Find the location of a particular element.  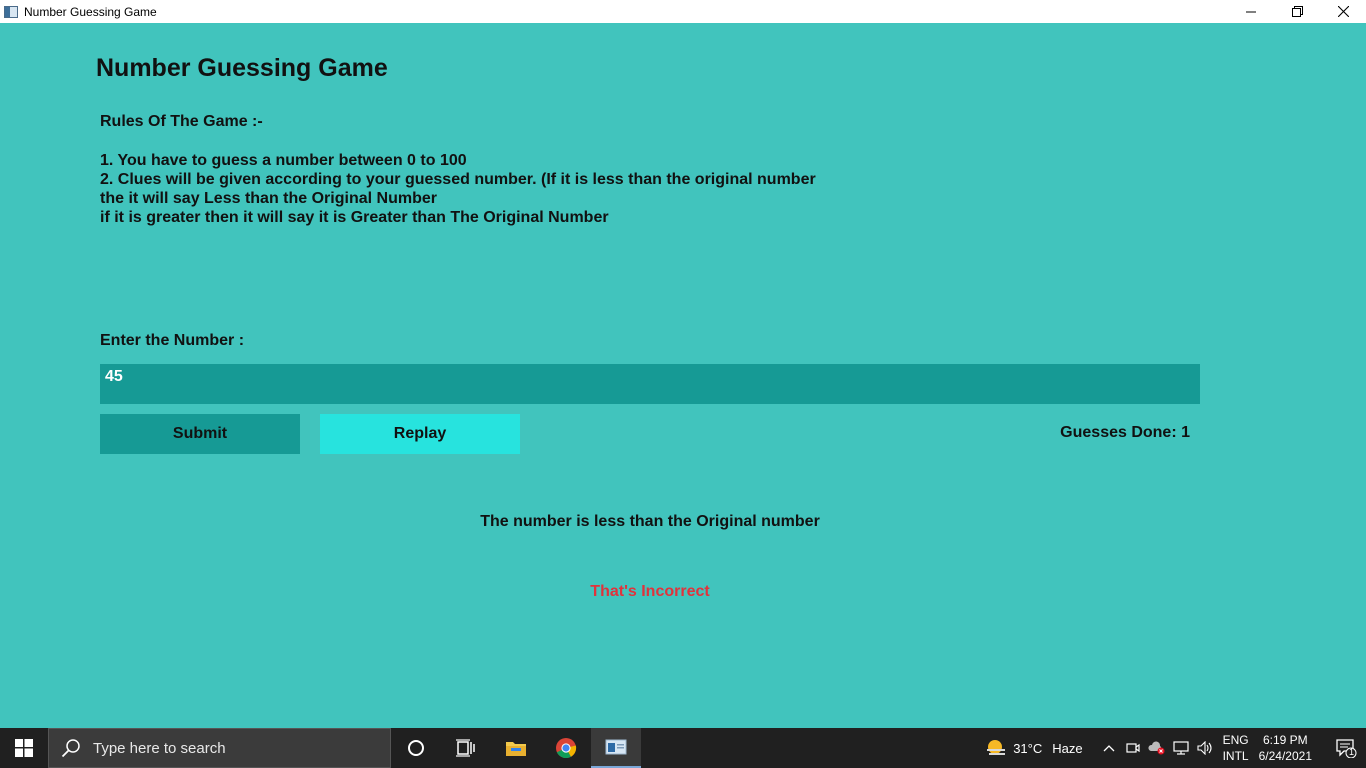

restore-icon is located at coordinates (1297, 11).